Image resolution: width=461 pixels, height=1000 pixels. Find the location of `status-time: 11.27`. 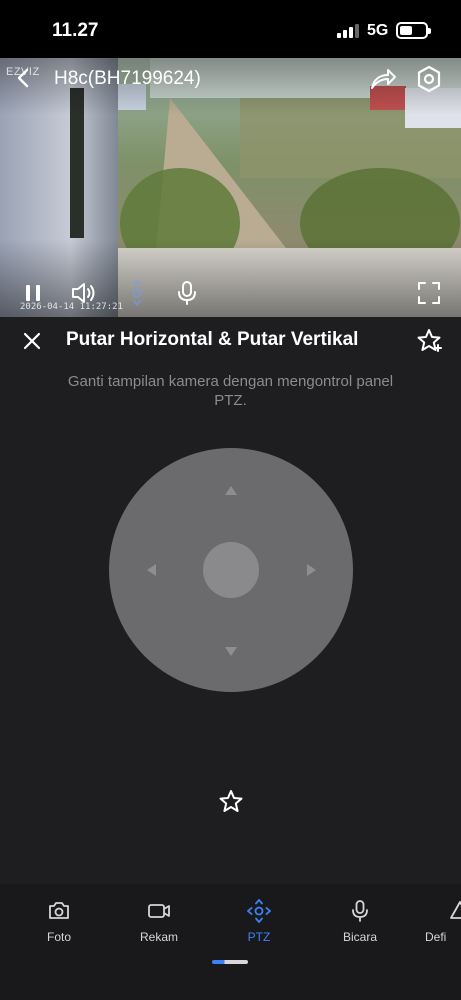

status-time: 11.27 is located at coordinates (75, 30).